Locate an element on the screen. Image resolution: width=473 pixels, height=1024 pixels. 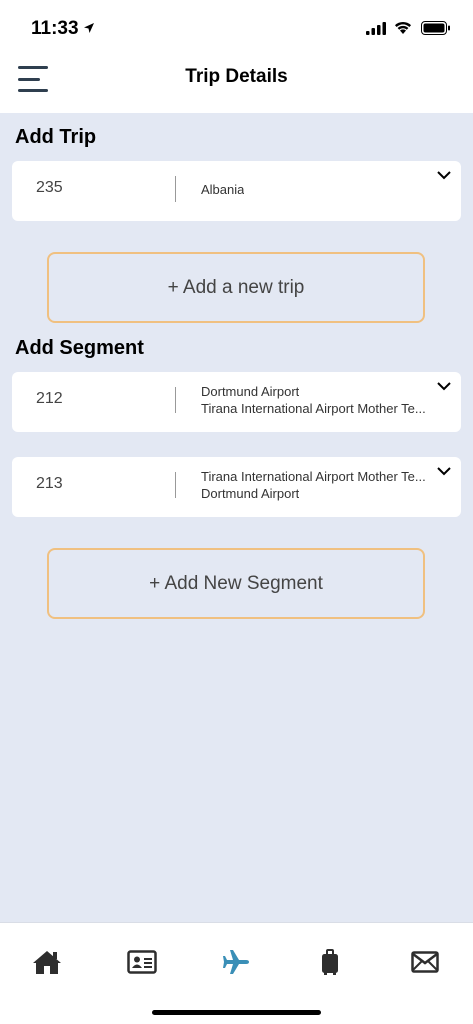
home-icon is located at coordinates (47, 964).